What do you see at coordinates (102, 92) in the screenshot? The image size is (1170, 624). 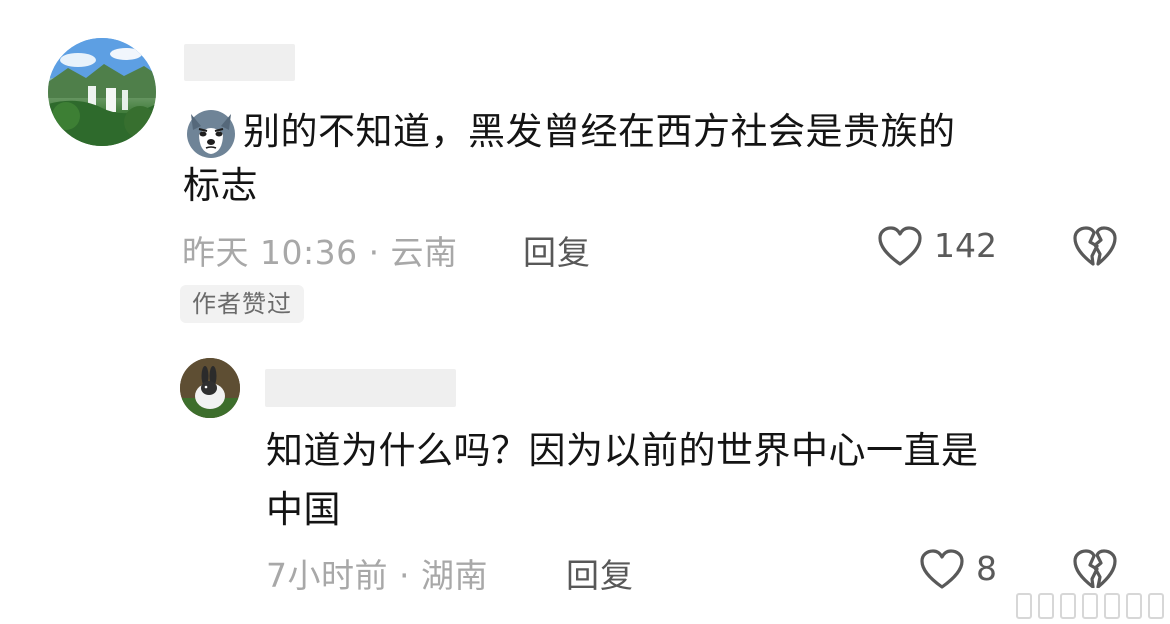 I see `commenter-avatar` at bounding box center [102, 92].